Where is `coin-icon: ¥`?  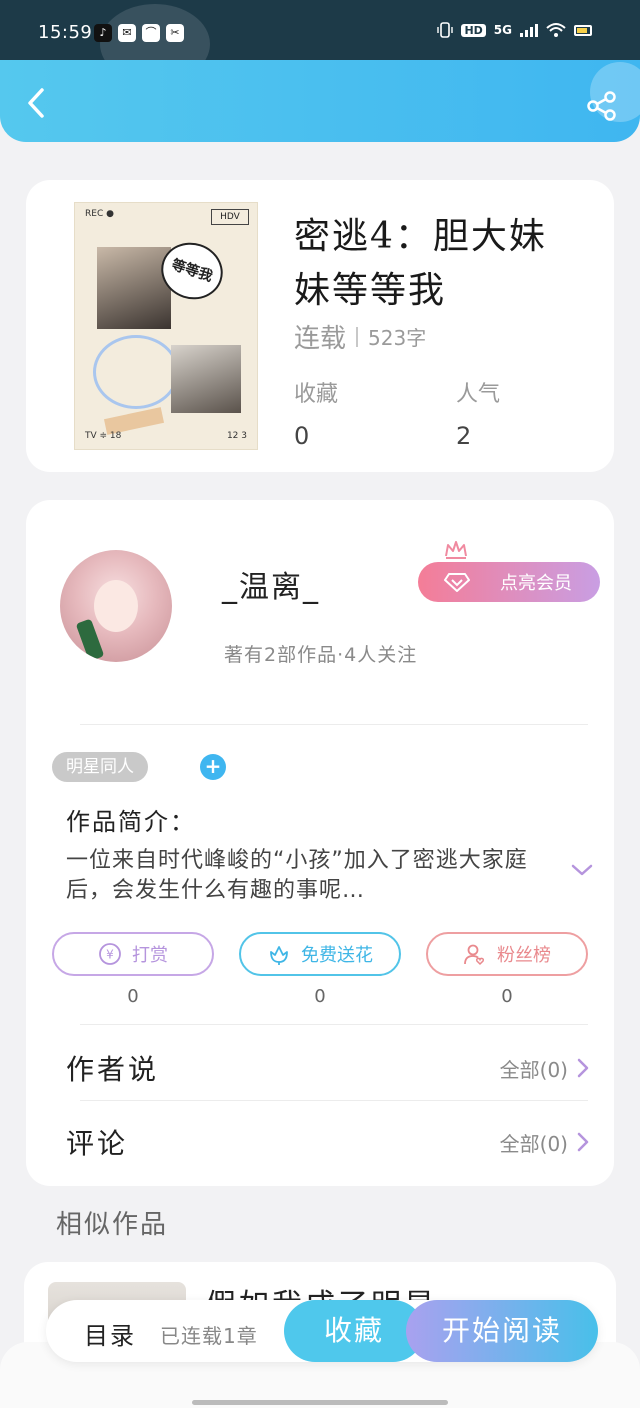
coin-icon: ¥ is located at coordinates (110, 954).